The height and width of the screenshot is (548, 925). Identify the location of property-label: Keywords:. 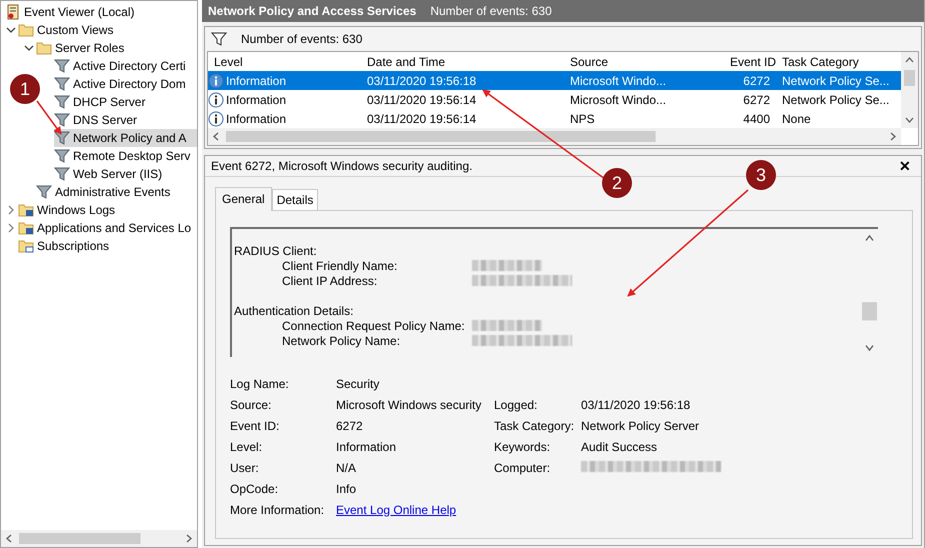
(523, 447).